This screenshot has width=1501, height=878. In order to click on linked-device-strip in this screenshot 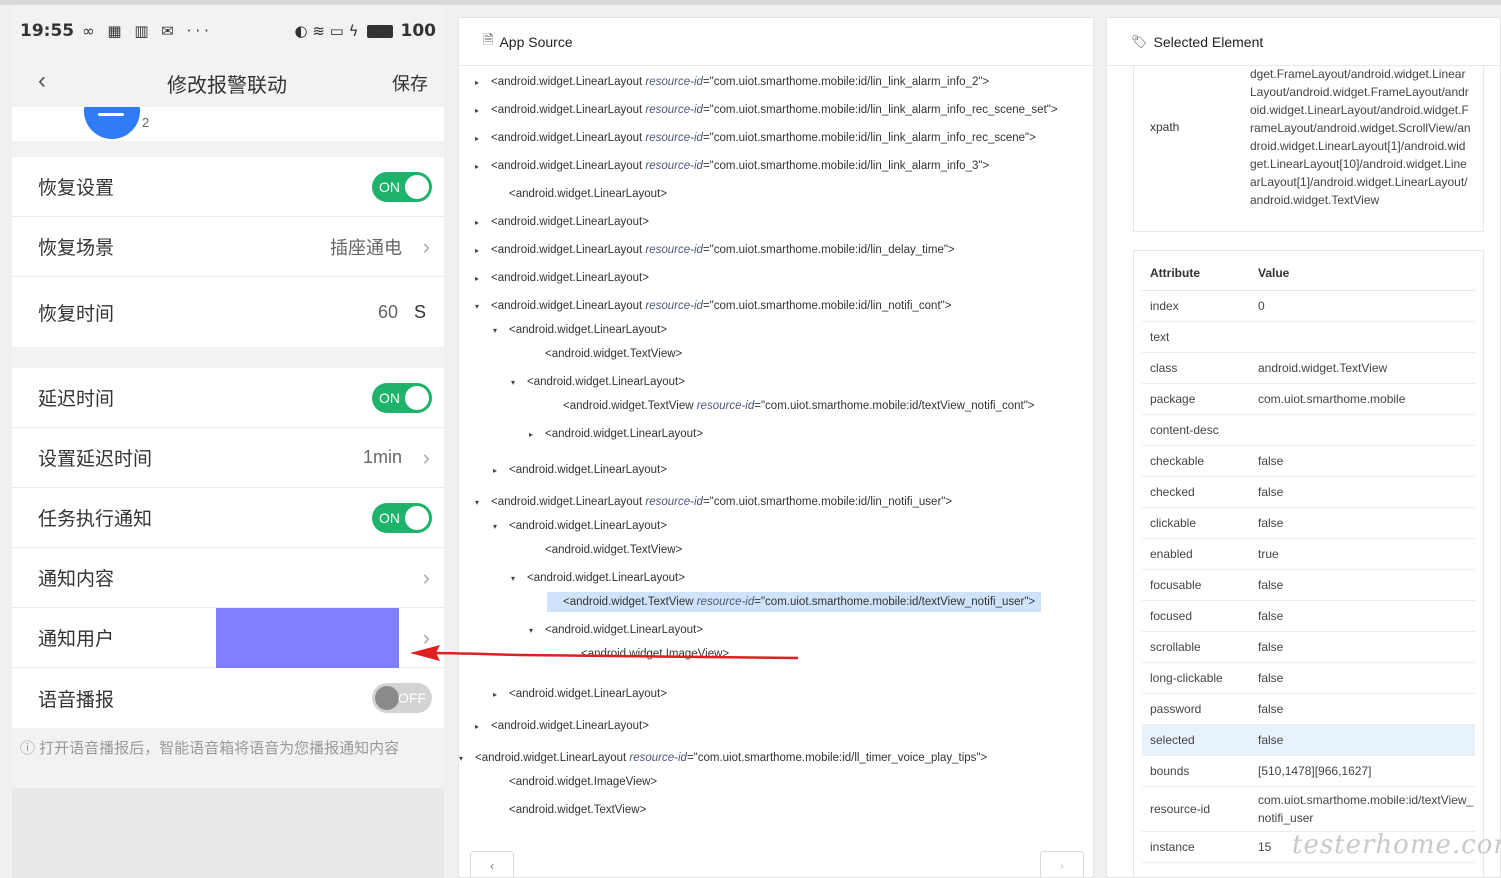, I will do `click(228, 124)`.